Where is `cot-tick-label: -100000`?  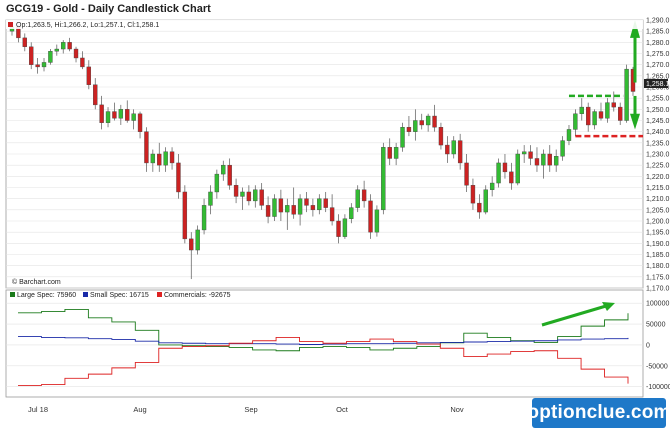
cot-tick-label: -100000 is located at coordinates (658, 387).